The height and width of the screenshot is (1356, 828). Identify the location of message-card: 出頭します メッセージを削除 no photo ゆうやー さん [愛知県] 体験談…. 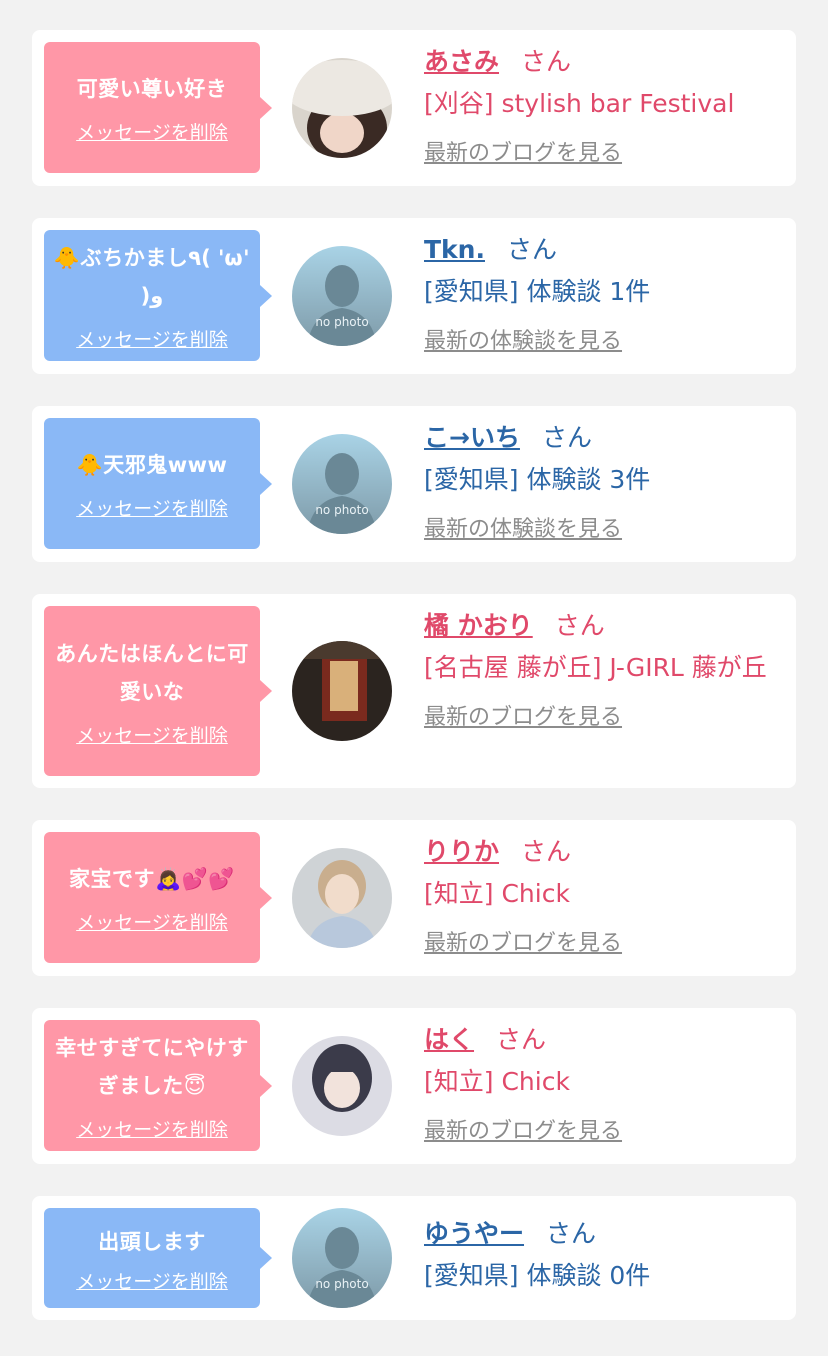
(414, 1258).